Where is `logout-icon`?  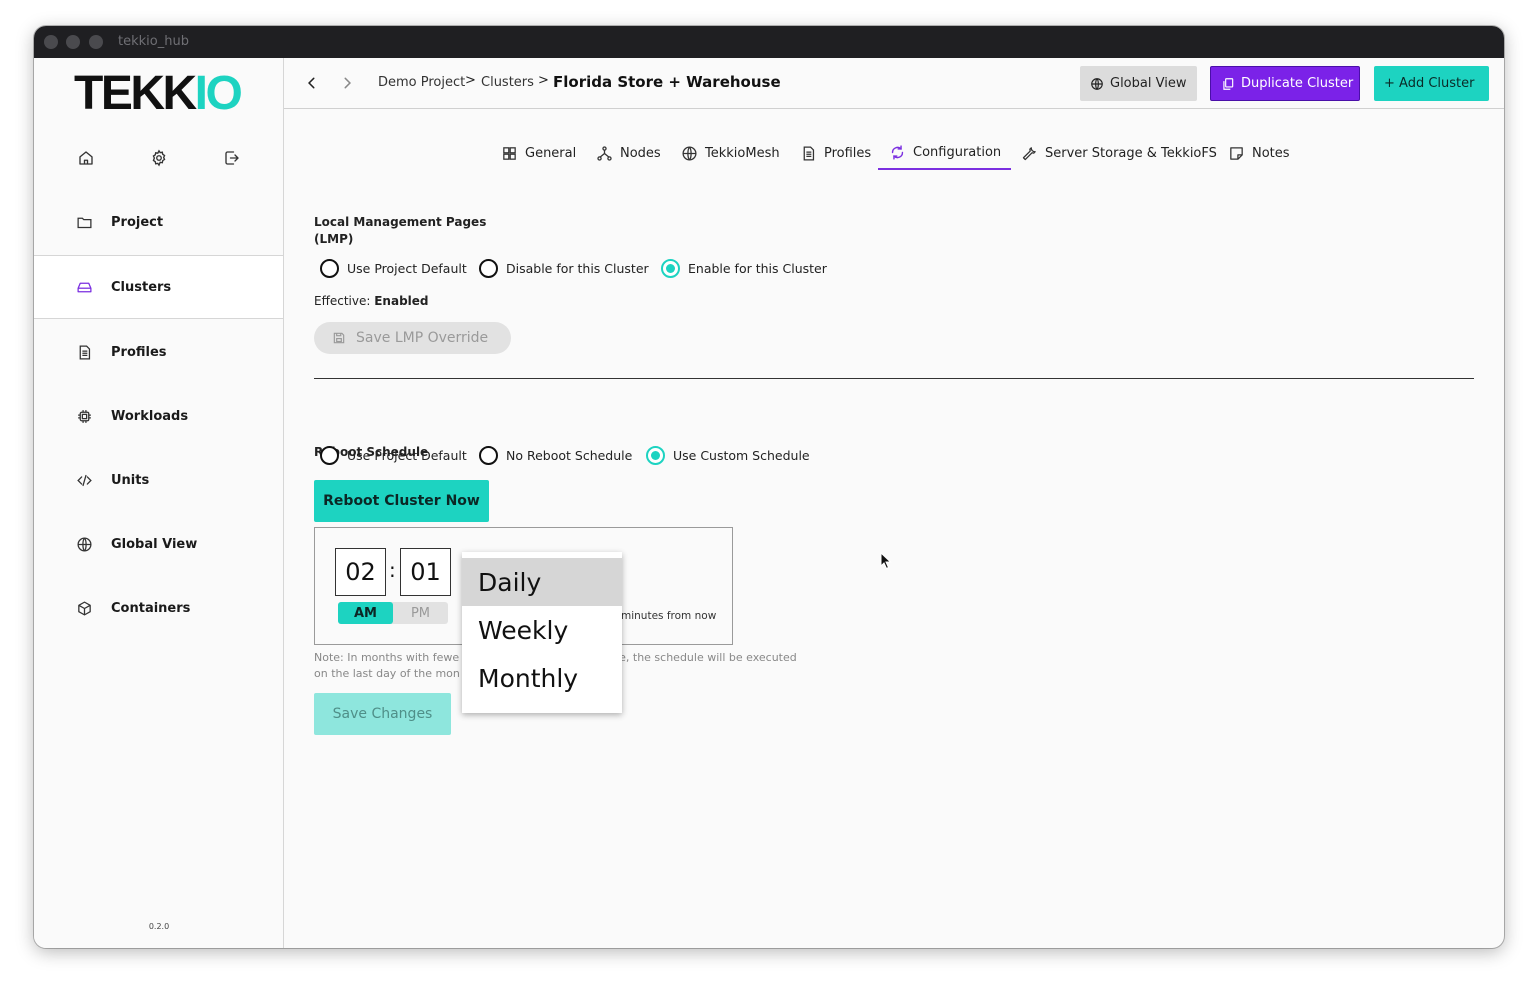
logout-icon is located at coordinates (232, 158).